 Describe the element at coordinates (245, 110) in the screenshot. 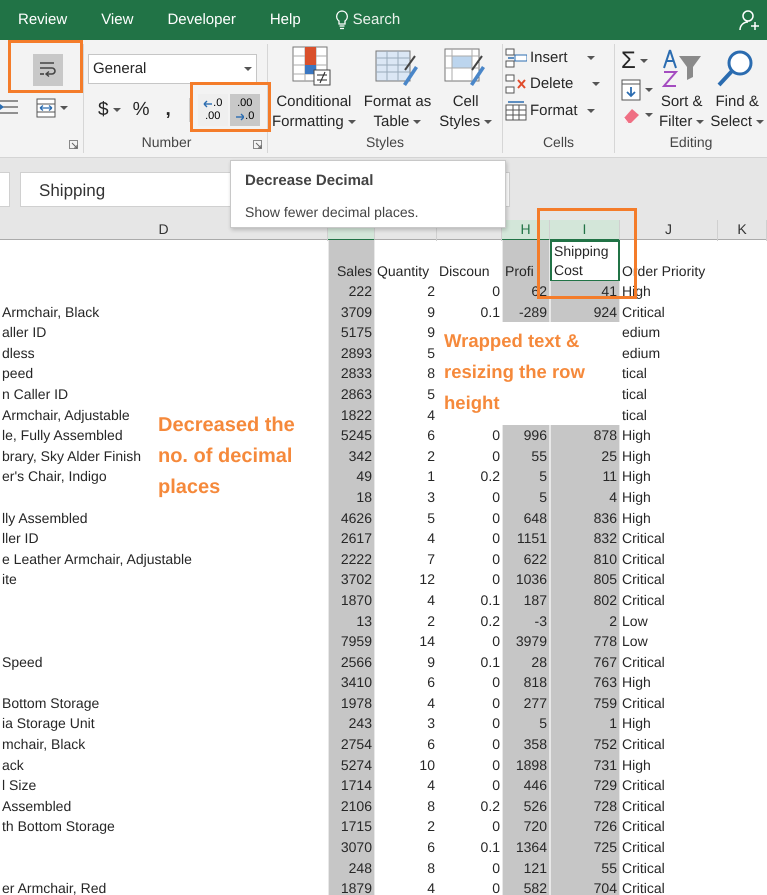

I see `decrease-decimal-button: .00 .0` at that location.